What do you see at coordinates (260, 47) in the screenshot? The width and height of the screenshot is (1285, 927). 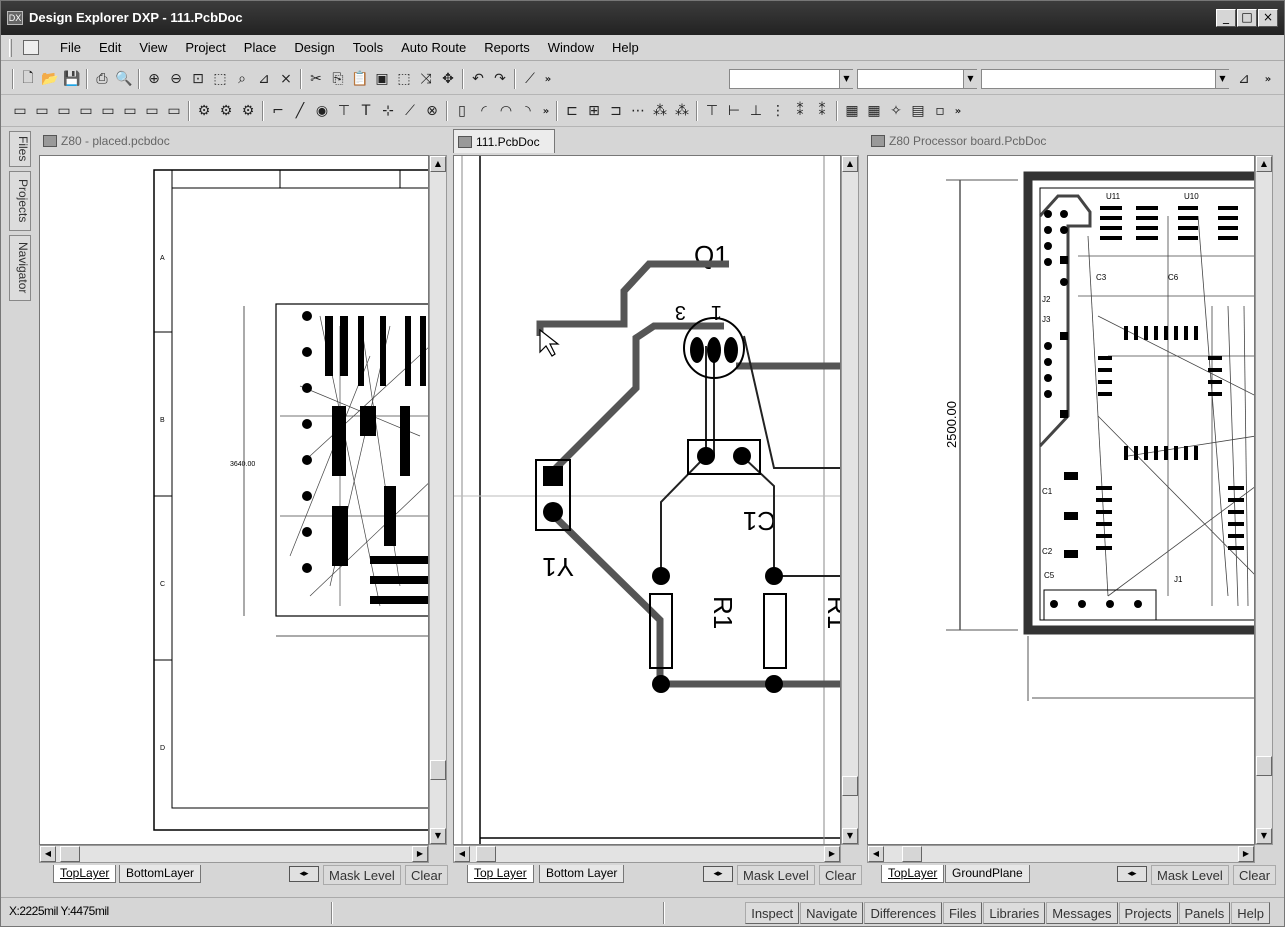 I see `menu-place: Place` at bounding box center [260, 47].